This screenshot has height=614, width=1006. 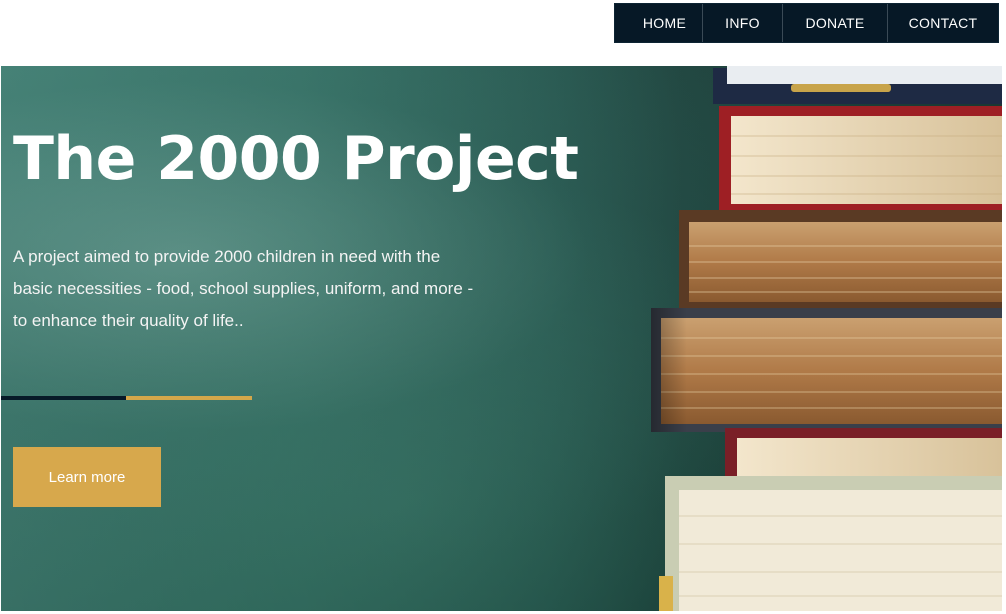 I want to click on nav-donate-link: DONATE, so click(x=835, y=23).